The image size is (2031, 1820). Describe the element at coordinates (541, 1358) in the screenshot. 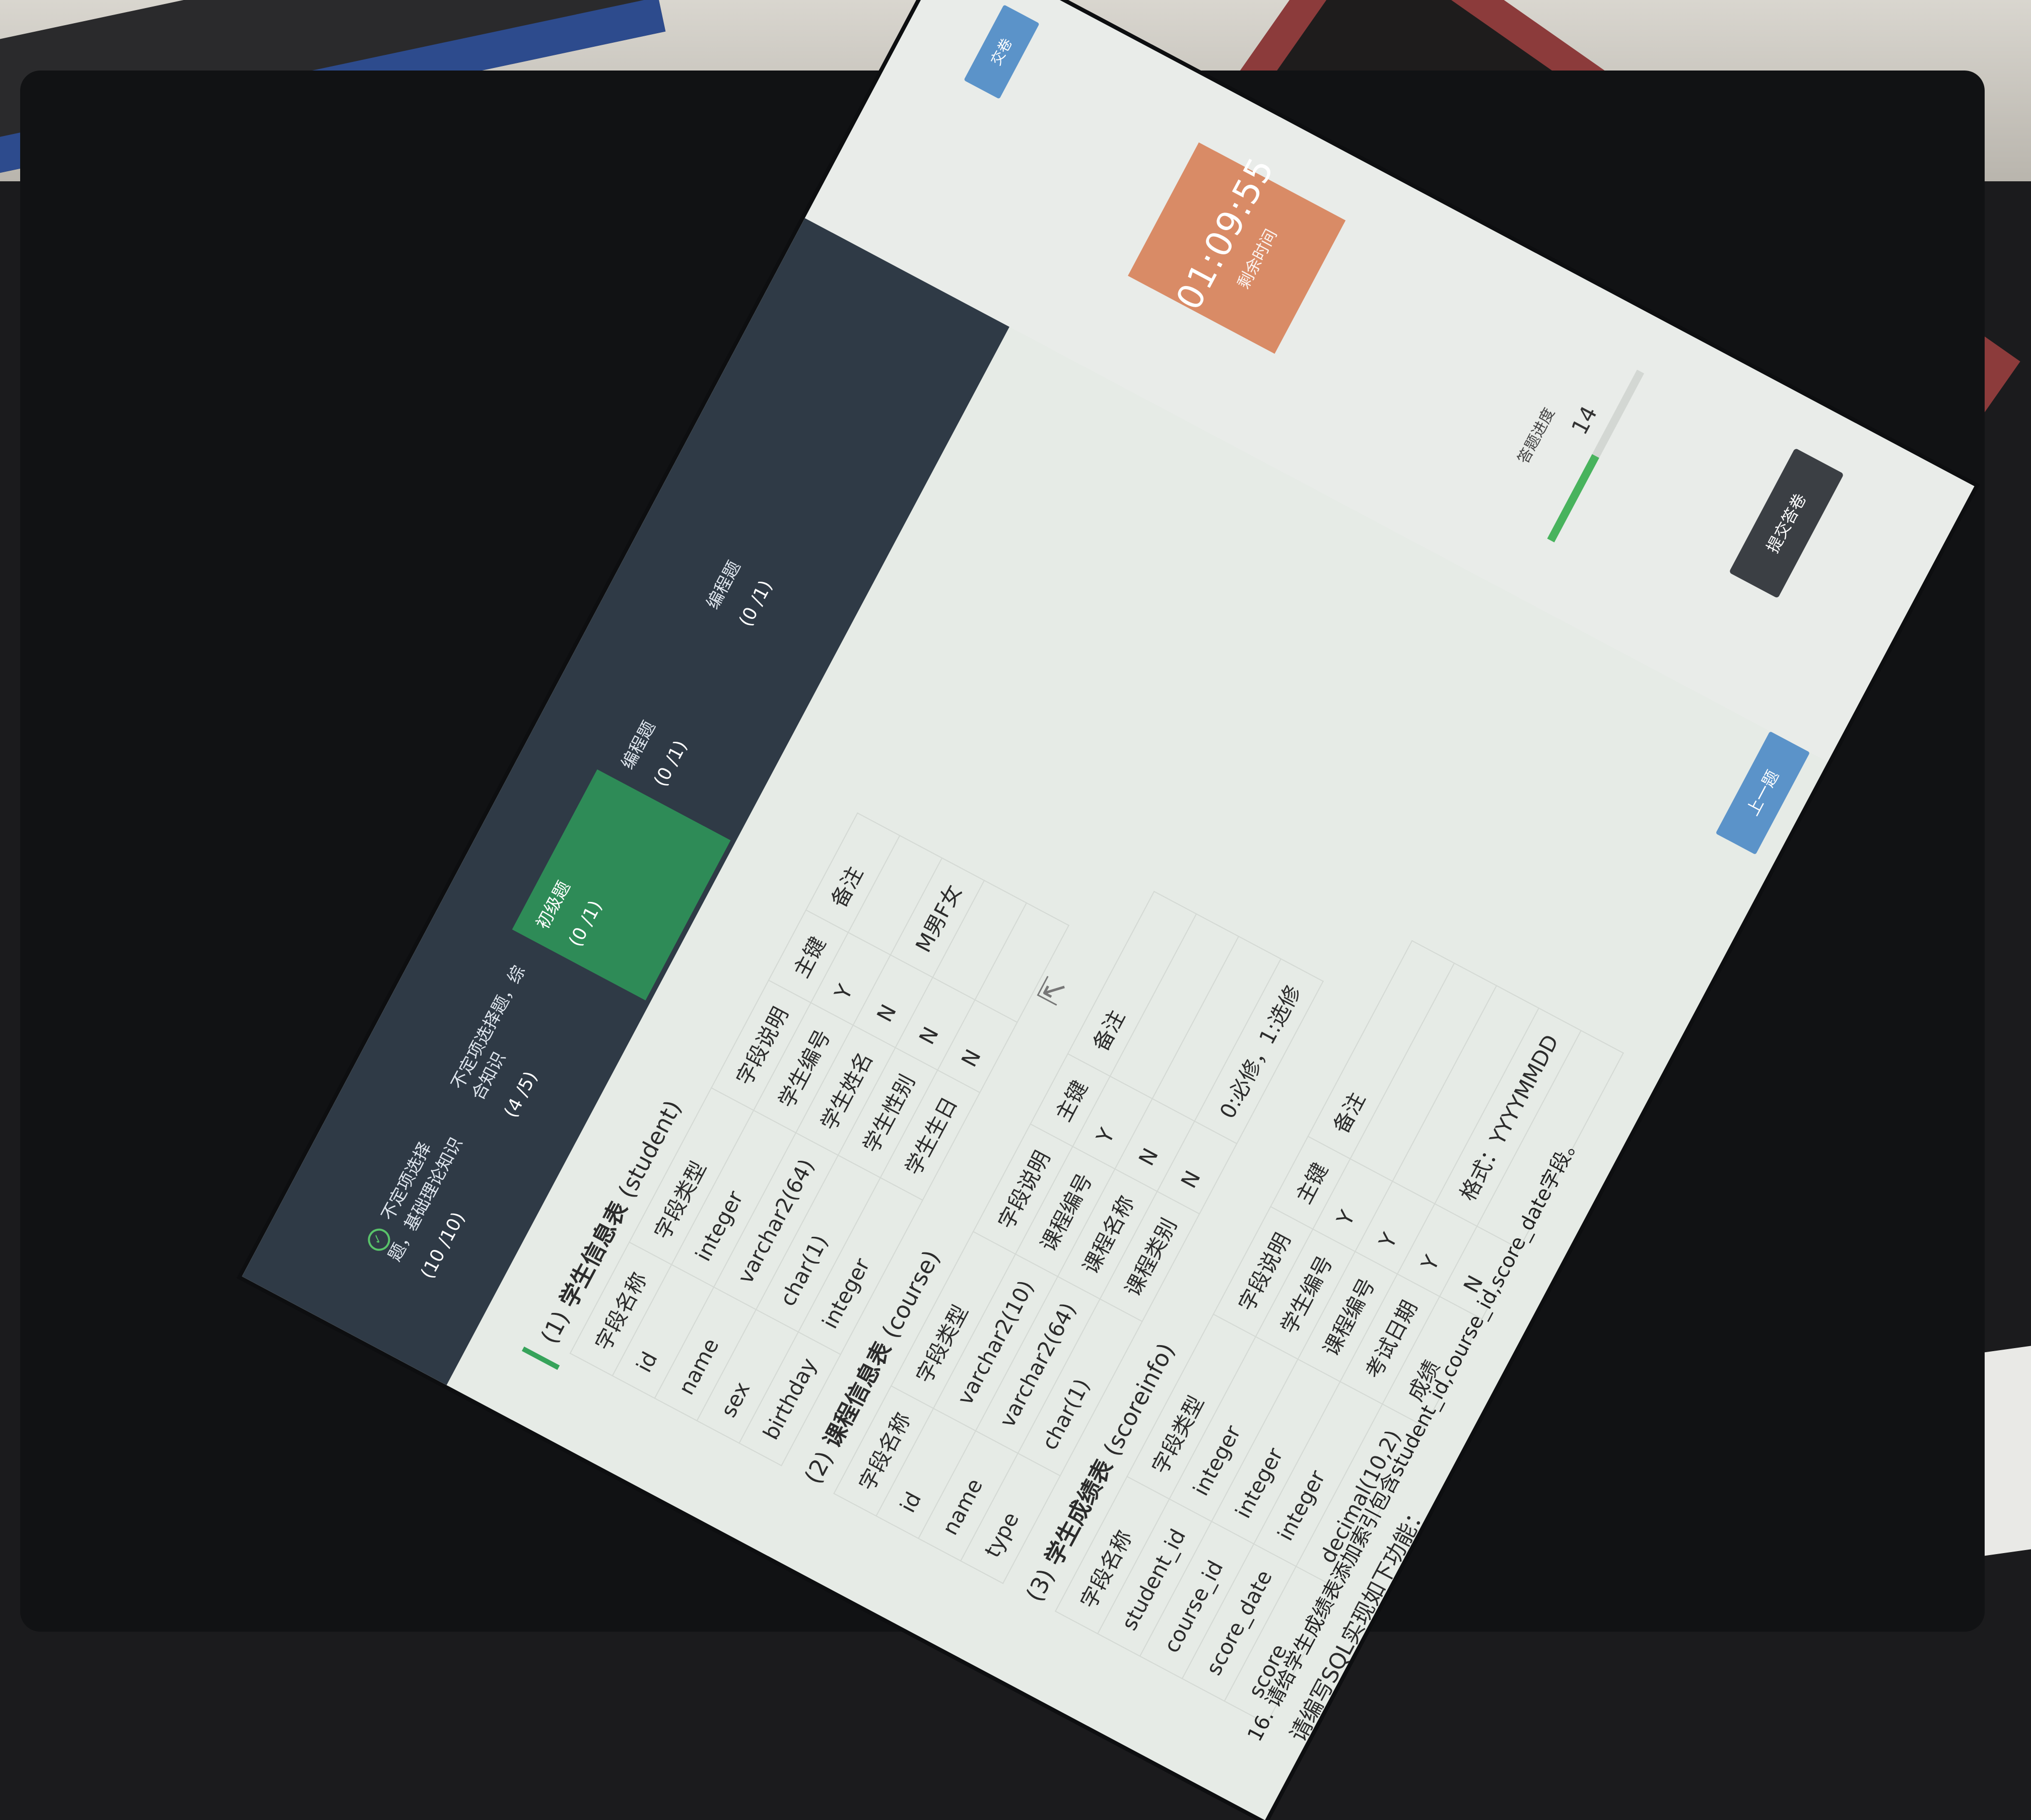

I see `accent-bar` at that location.